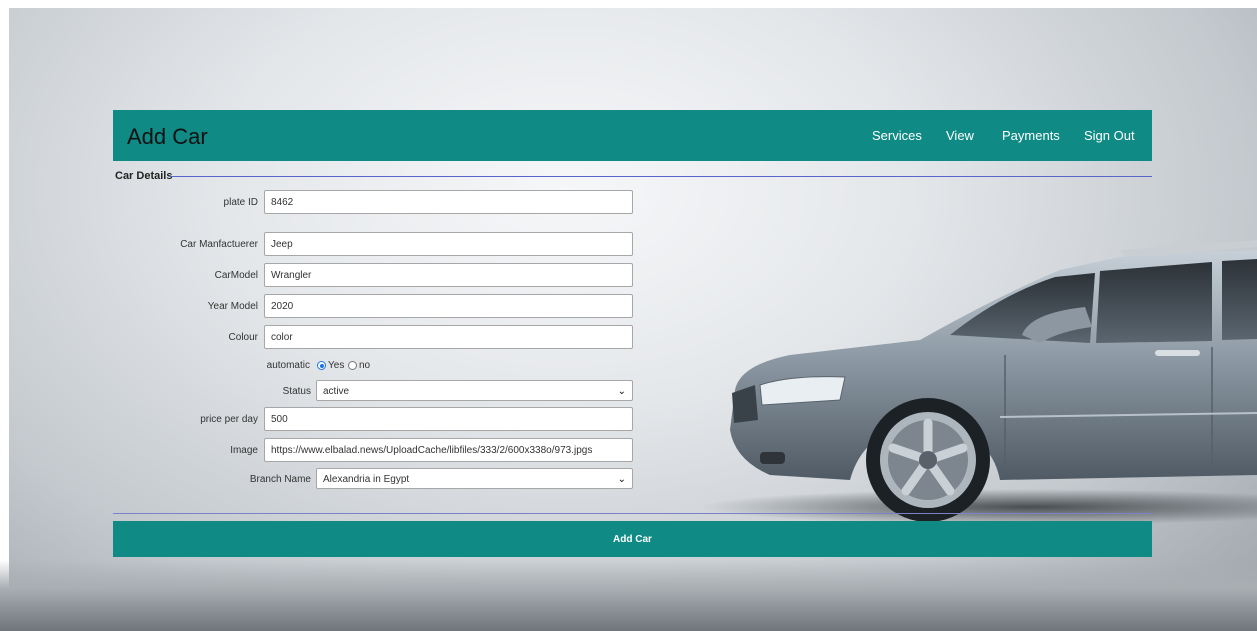 The image size is (1257, 631). What do you see at coordinates (365, 365) in the screenshot?
I see `automatic-no-label: no` at bounding box center [365, 365].